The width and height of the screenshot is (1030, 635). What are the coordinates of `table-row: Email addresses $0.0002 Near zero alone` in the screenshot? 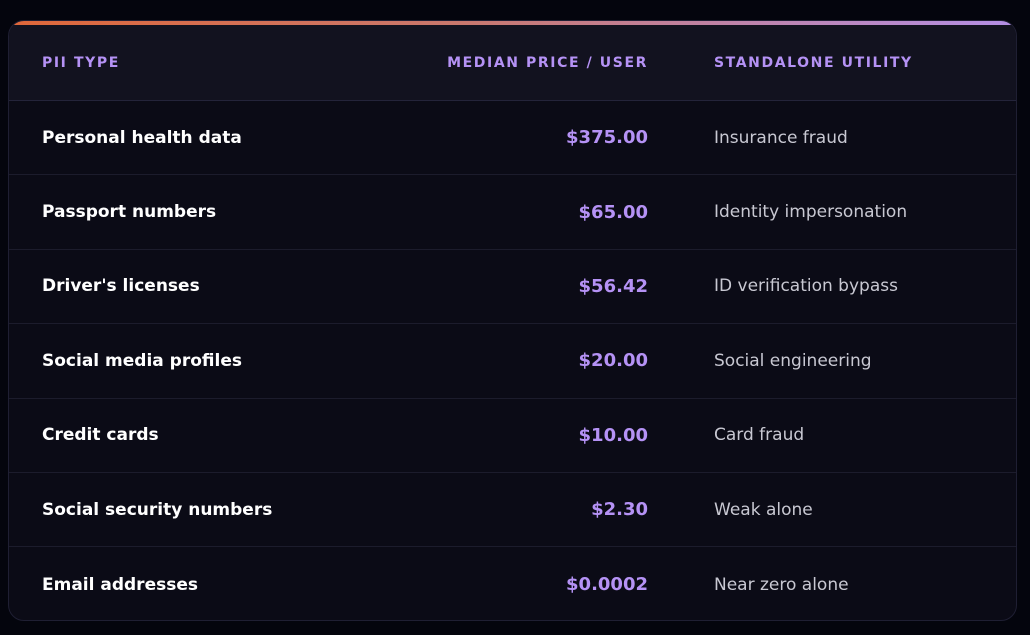 It's located at (512, 583).